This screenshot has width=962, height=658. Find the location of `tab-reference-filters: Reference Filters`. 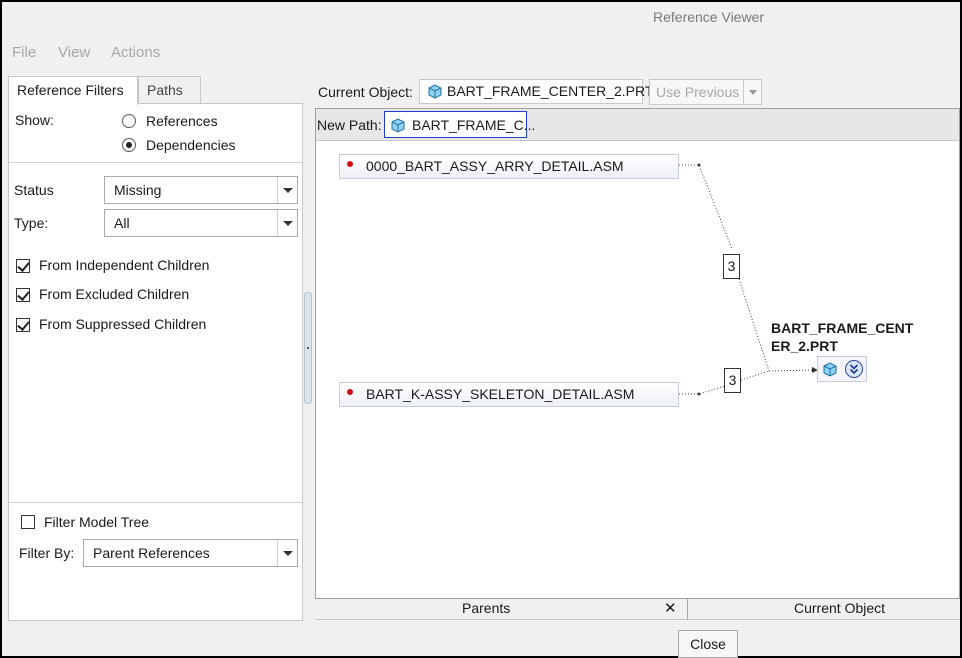

tab-reference-filters: Reference Filters is located at coordinates (73, 90).